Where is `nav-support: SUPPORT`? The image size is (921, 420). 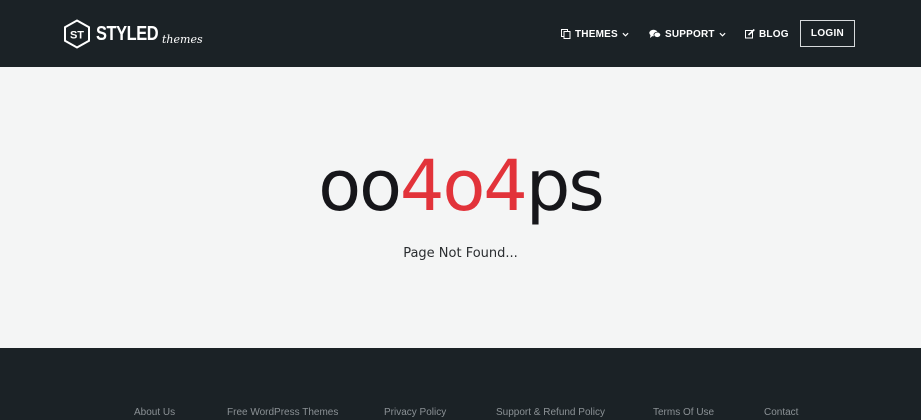 nav-support: SUPPORT is located at coordinates (687, 34).